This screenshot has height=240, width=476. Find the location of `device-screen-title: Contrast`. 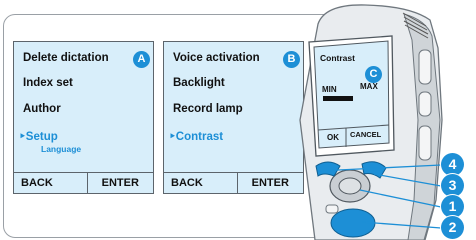

device-screen-title: Contrast is located at coordinates (337, 58).